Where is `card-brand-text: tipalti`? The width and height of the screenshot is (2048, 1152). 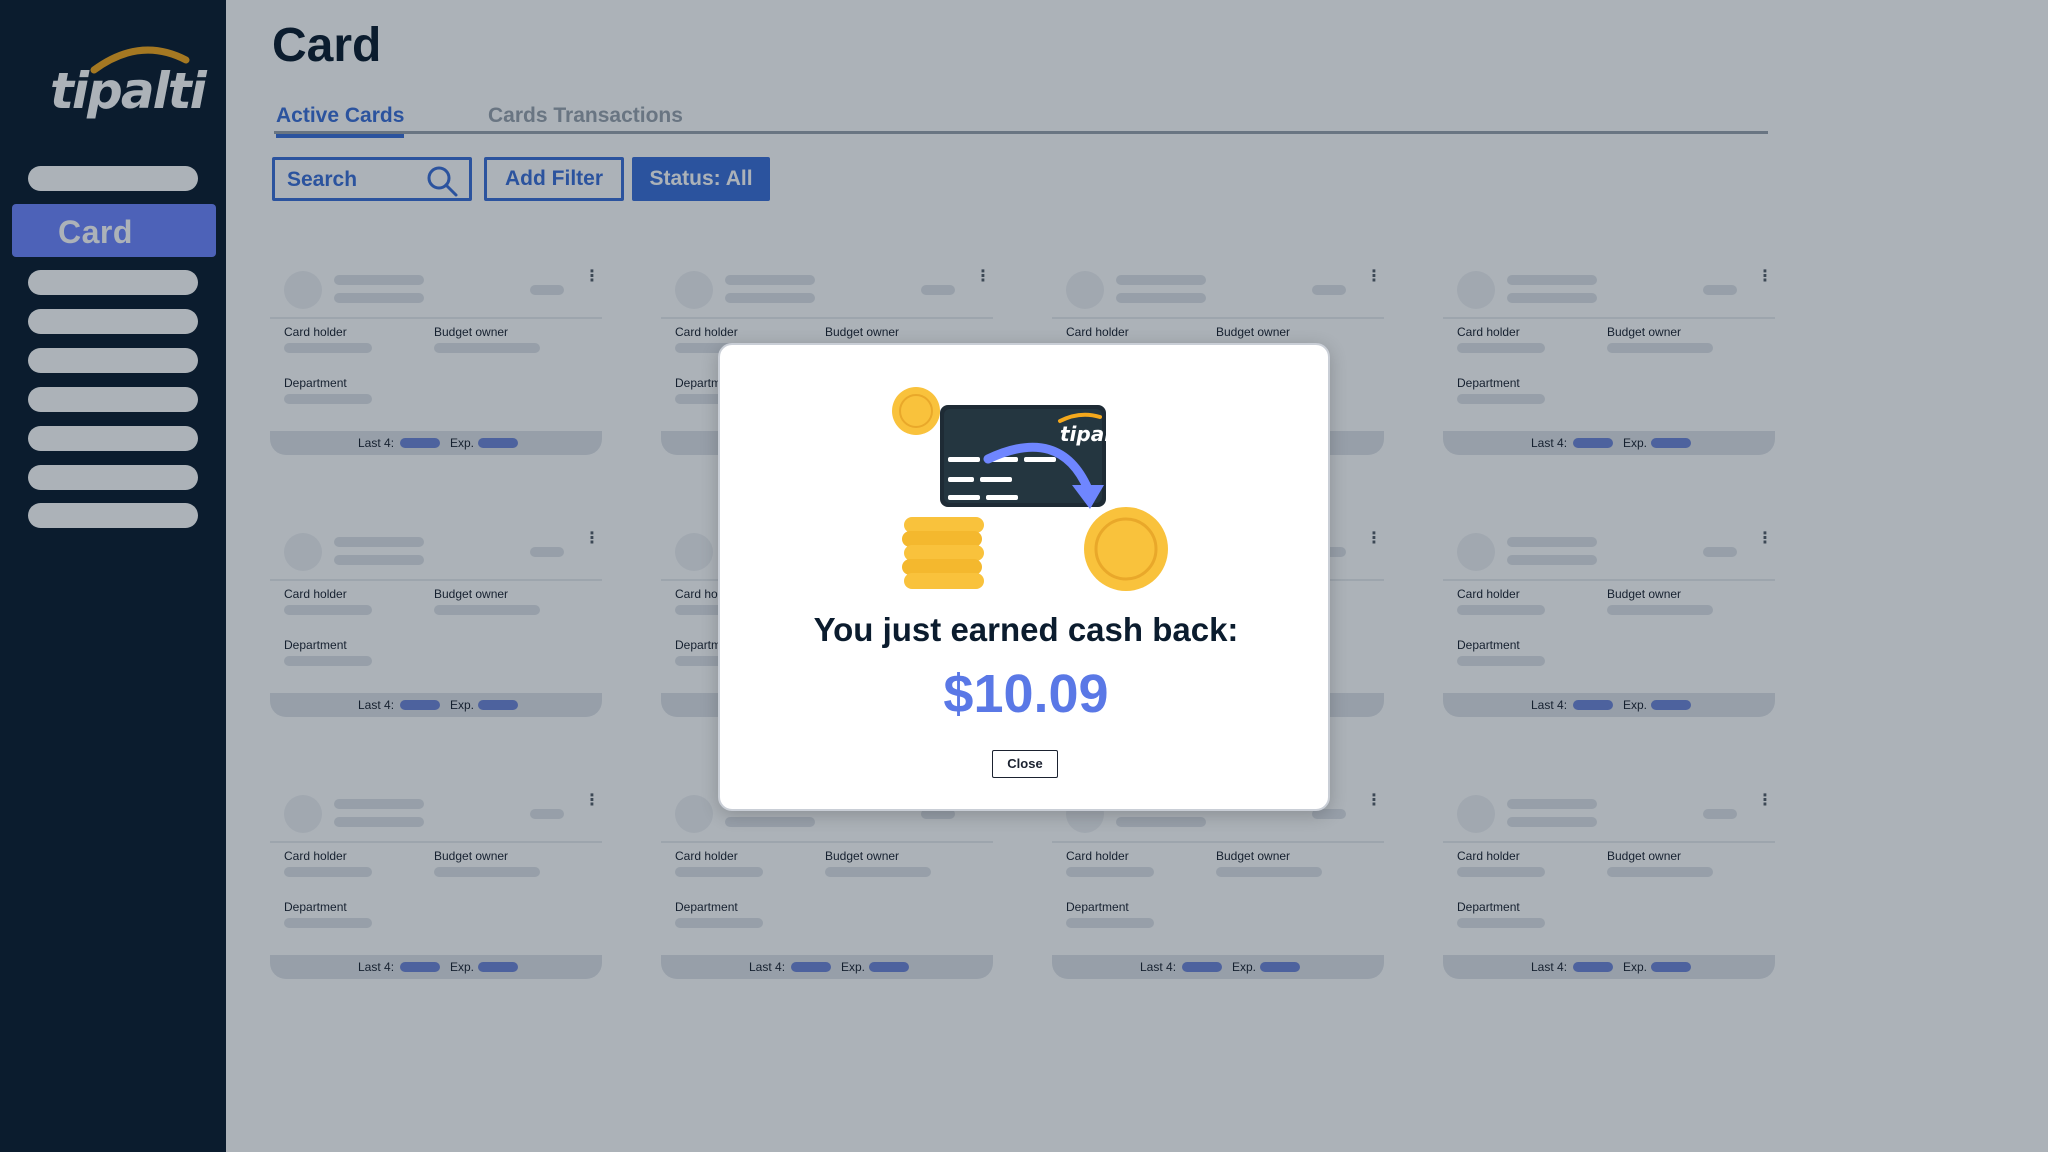 card-brand-text: tipalti is located at coordinates (1094, 434).